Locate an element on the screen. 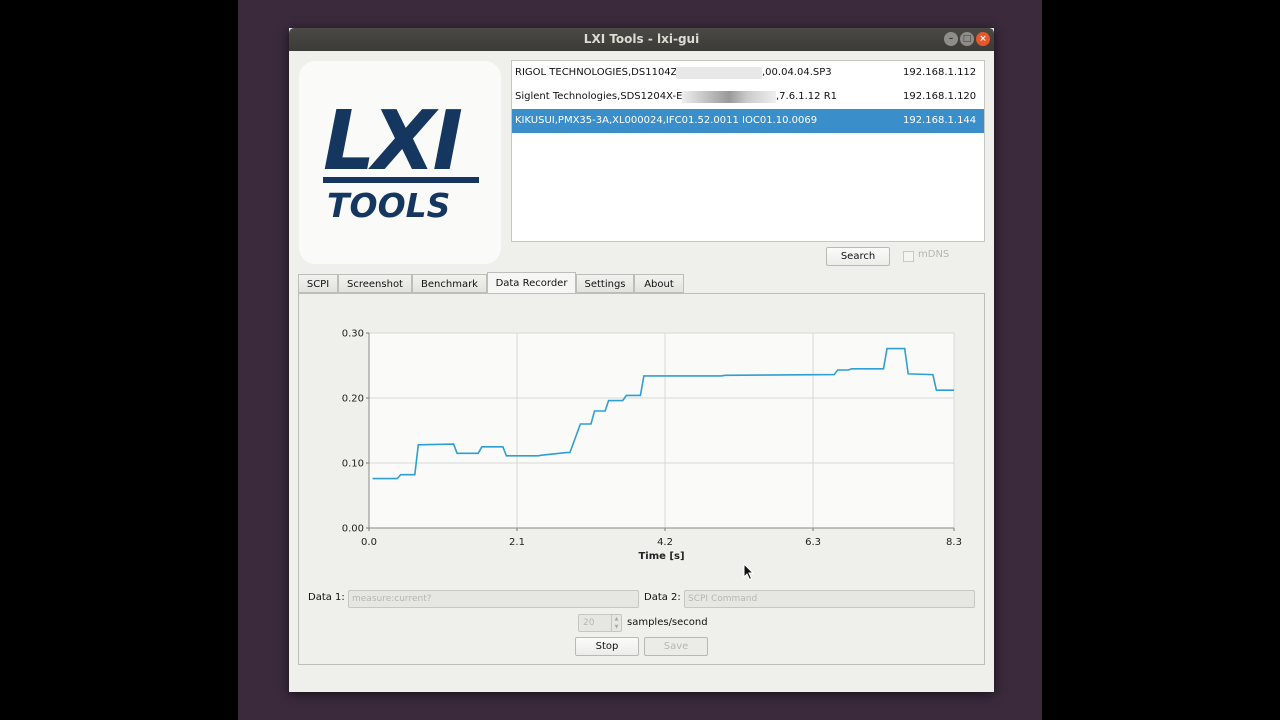 This screenshot has width=1280, height=720. y-tick-label: 0.30 is located at coordinates (353, 334).